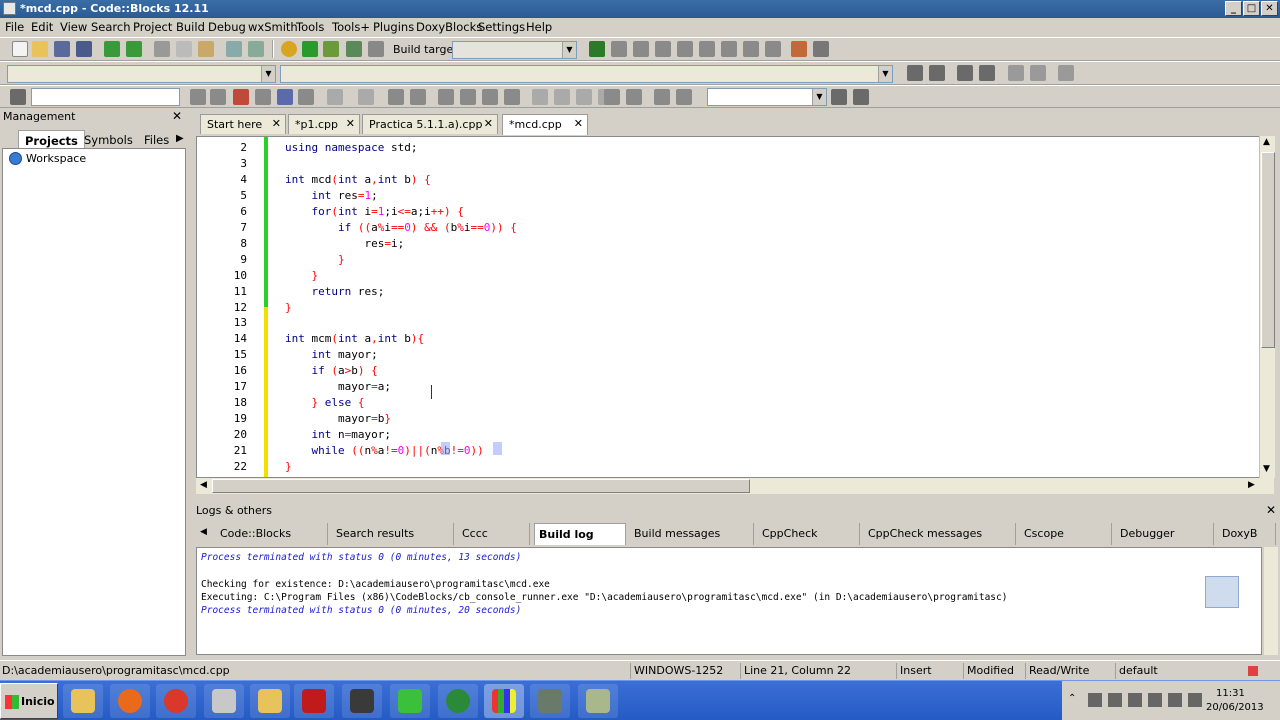 The width and height of the screenshot is (1280, 720). Describe the element at coordinates (73, 27) in the screenshot. I see `menu-view: View` at that location.